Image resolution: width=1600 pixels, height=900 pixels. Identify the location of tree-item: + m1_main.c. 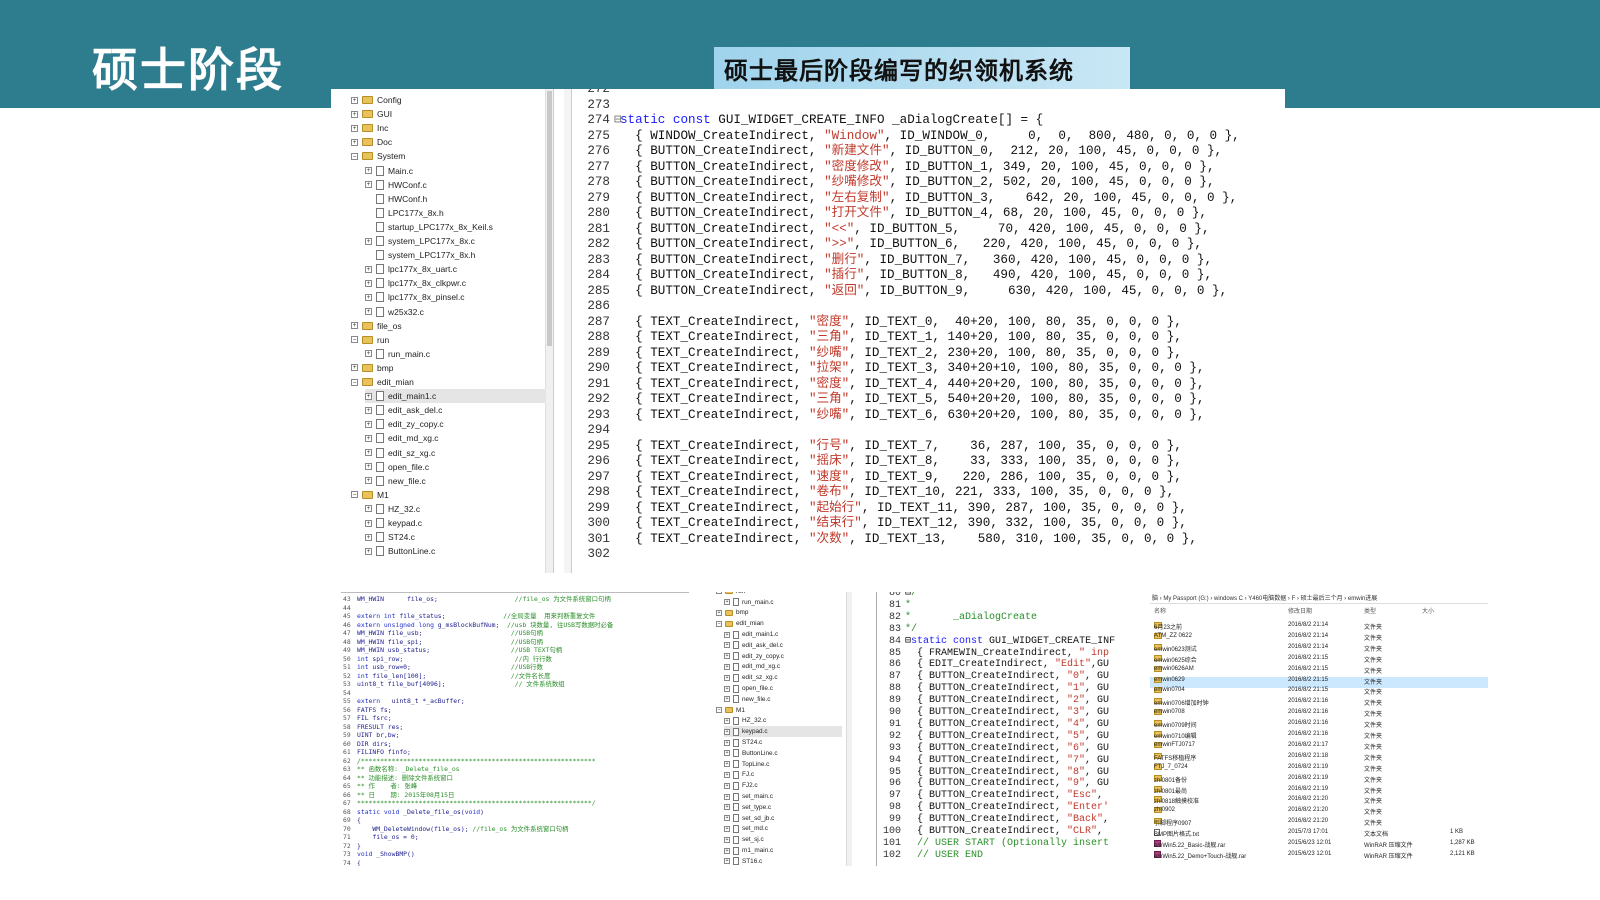
(783, 850).